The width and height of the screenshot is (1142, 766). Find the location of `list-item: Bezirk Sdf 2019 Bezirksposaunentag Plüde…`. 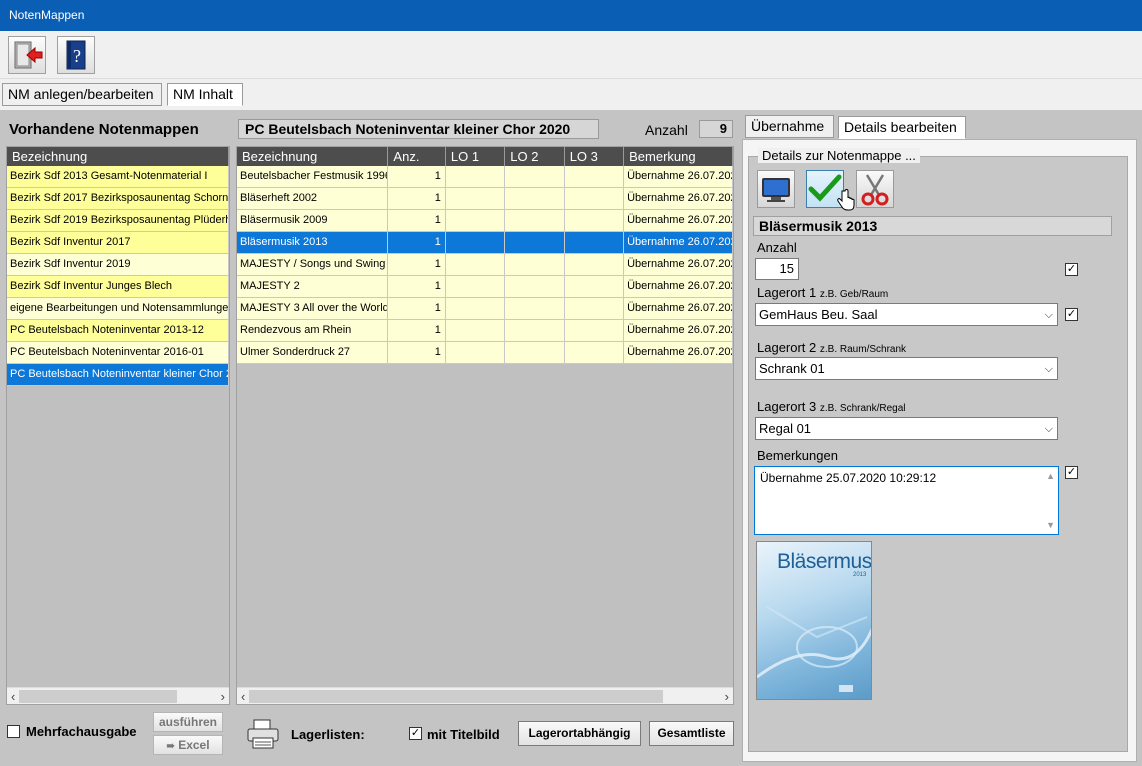

list-item: Bezirk Sdf 2019 Bezirksposaunentag Plüde… is located at coordinates (118, 221).